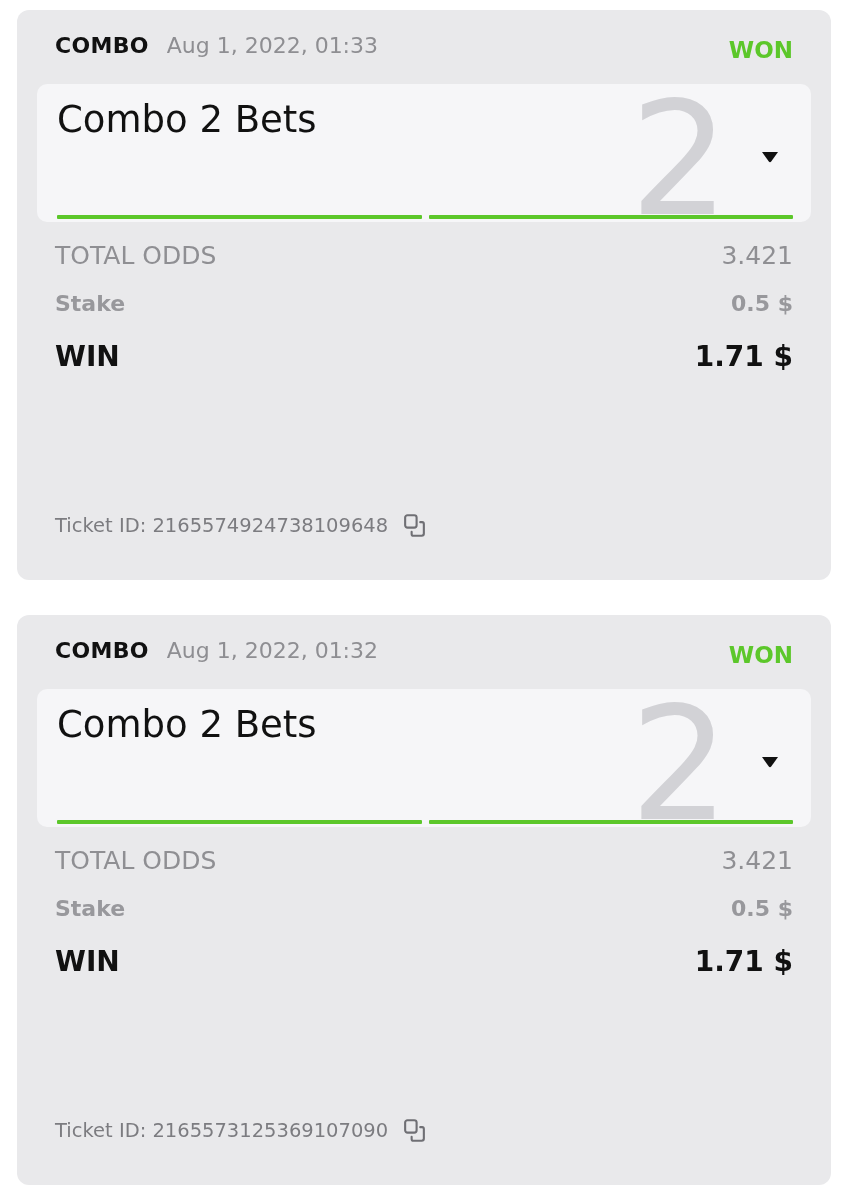  Describe the element at coordinates (222, 525) in the screenshot. I see `ticket-id-text: Ticket ID: 2165574924738109648` at that location.